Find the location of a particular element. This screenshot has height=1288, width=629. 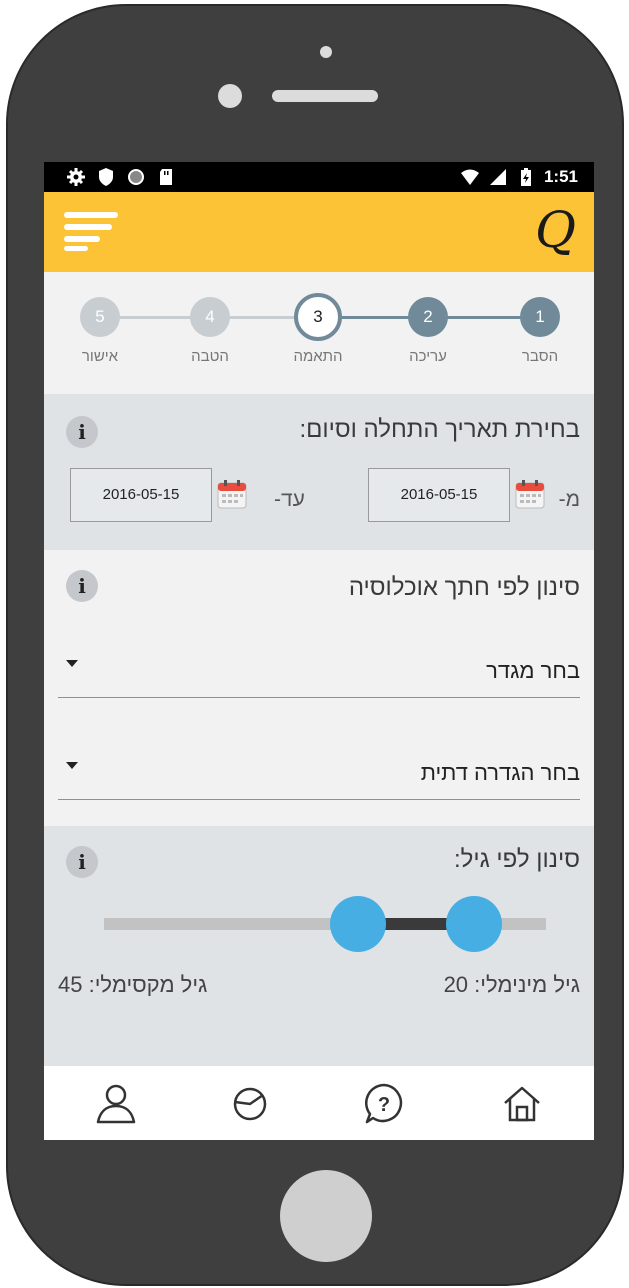

gender-select-value: בחר מגדר is located at coordinates (533, 670).